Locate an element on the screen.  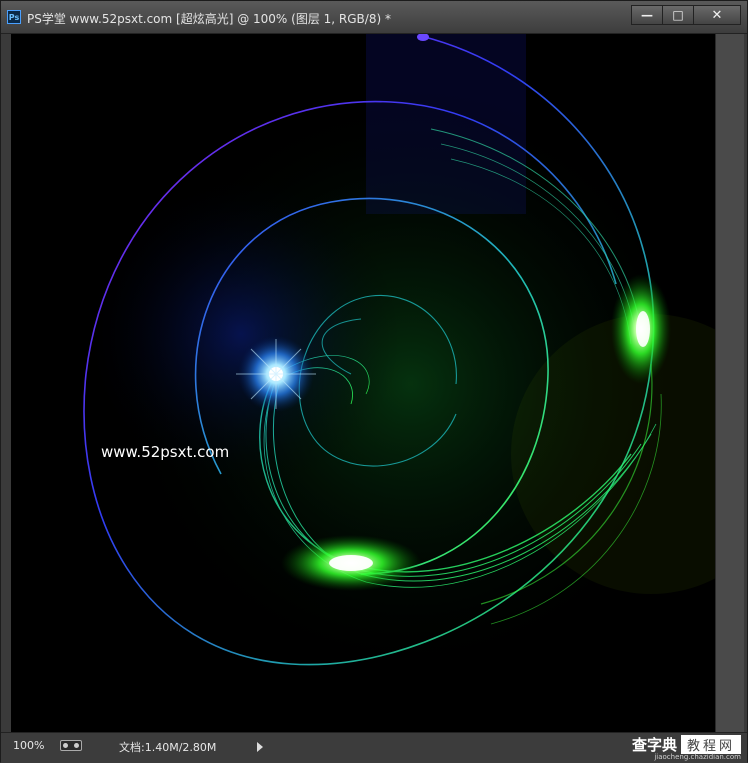
close-icon: ✕ is located at coordinates (717, 15).